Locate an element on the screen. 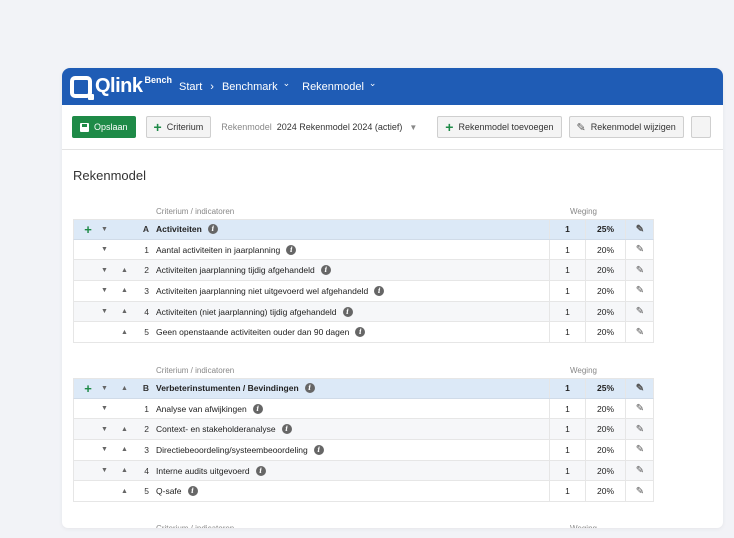 Image resolution: width=734 pixels, height=538 pixels. row-number: 5 is located at coordinates (146, 332).